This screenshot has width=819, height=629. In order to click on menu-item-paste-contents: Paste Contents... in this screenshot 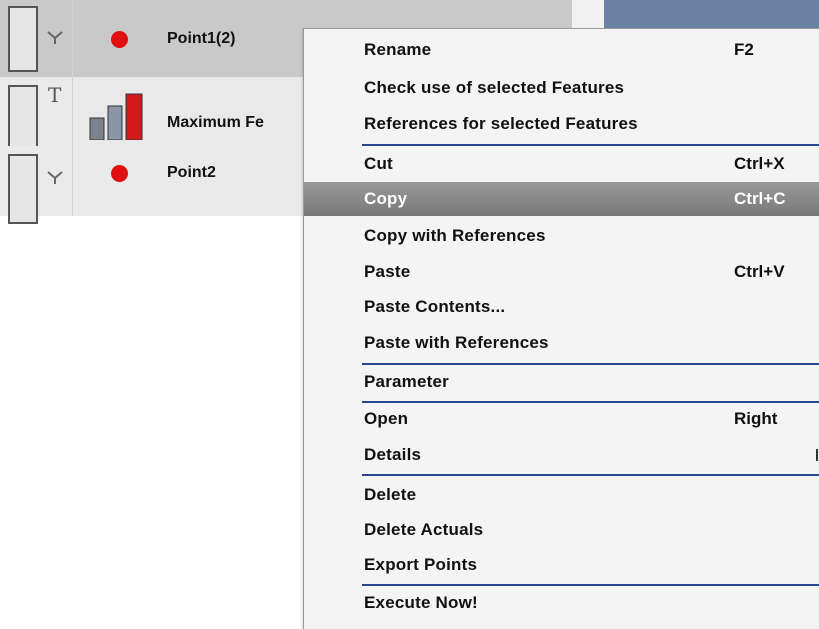, I will do `click(561, 307)`.